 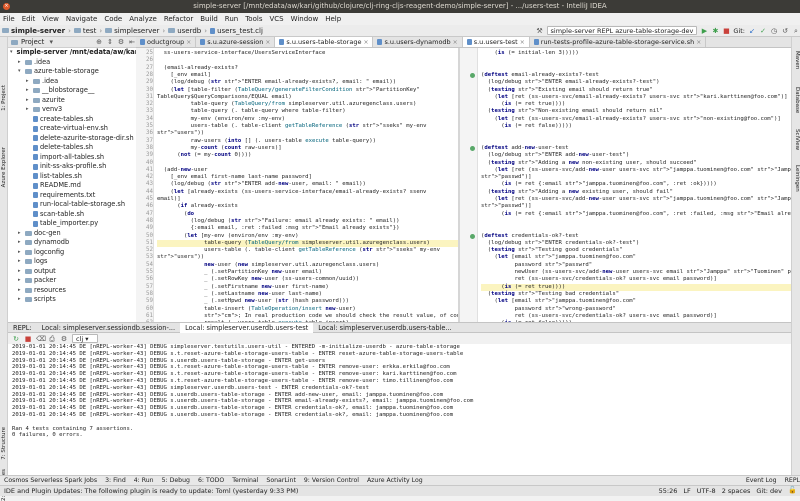 I want to click on vcs-commit-icon: ✓, so click(x=763, y=31).